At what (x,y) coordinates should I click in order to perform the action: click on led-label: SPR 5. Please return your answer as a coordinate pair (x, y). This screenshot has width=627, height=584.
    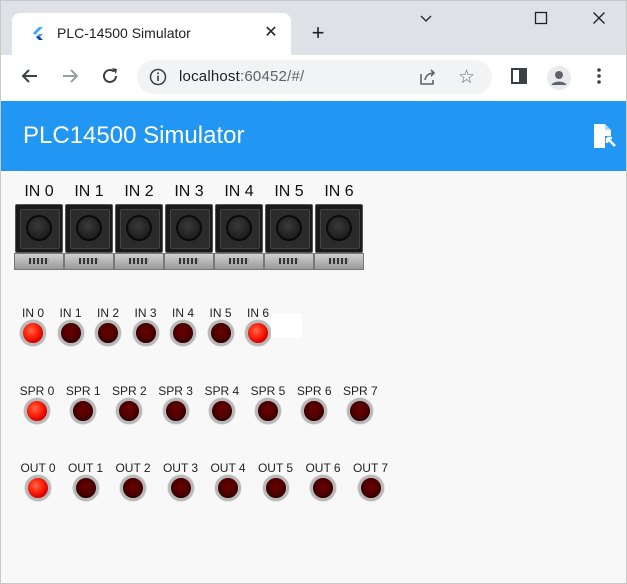
    Looking at the image, I should click on (268, 391).